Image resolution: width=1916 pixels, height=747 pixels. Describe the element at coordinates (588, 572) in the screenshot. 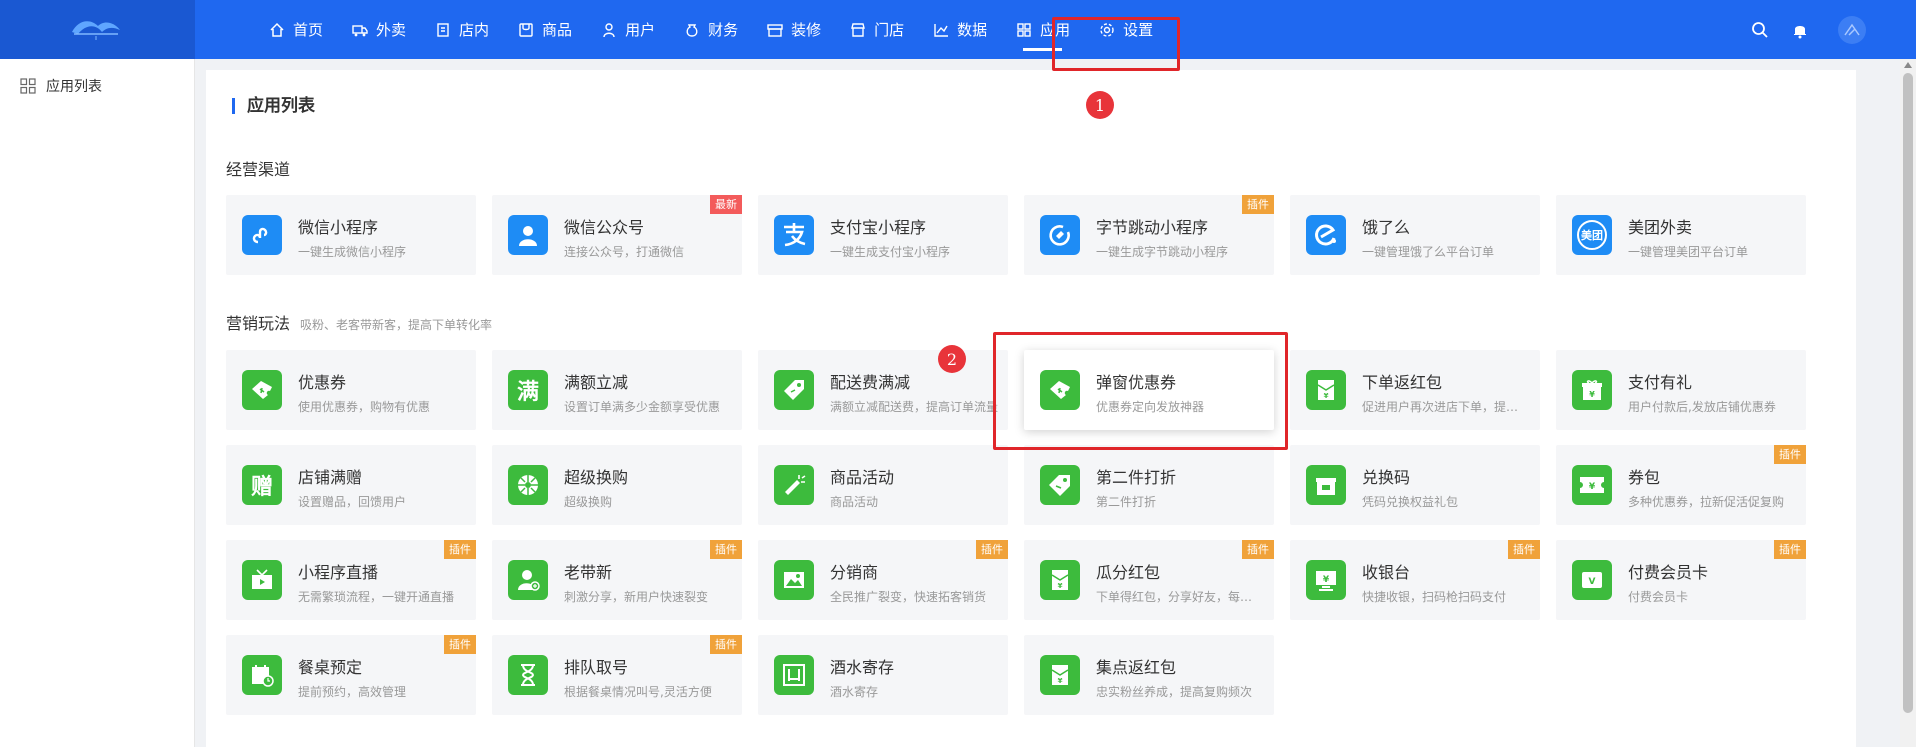

I see `app-title: 老带新` at that location.